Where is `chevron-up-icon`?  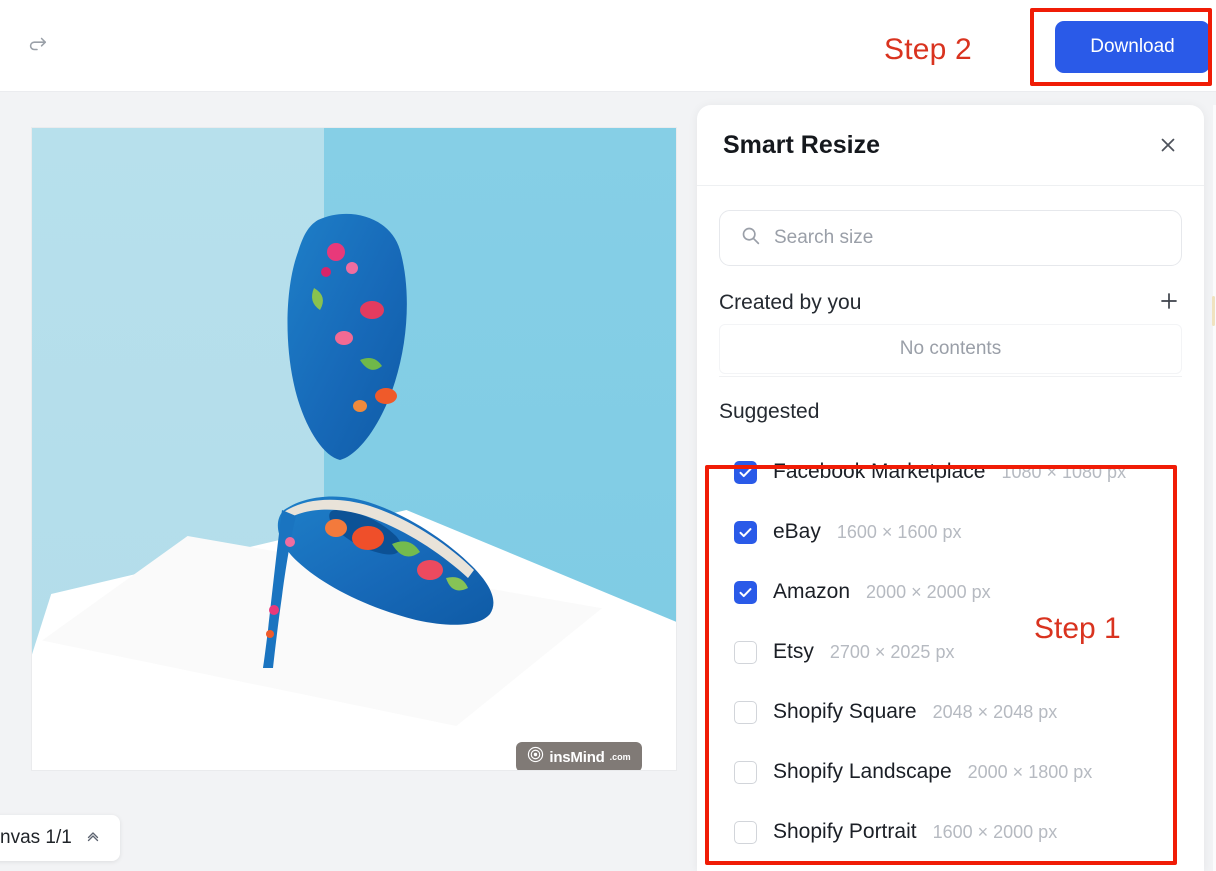 chevron-up-icon is located at coordinates (93, 838).